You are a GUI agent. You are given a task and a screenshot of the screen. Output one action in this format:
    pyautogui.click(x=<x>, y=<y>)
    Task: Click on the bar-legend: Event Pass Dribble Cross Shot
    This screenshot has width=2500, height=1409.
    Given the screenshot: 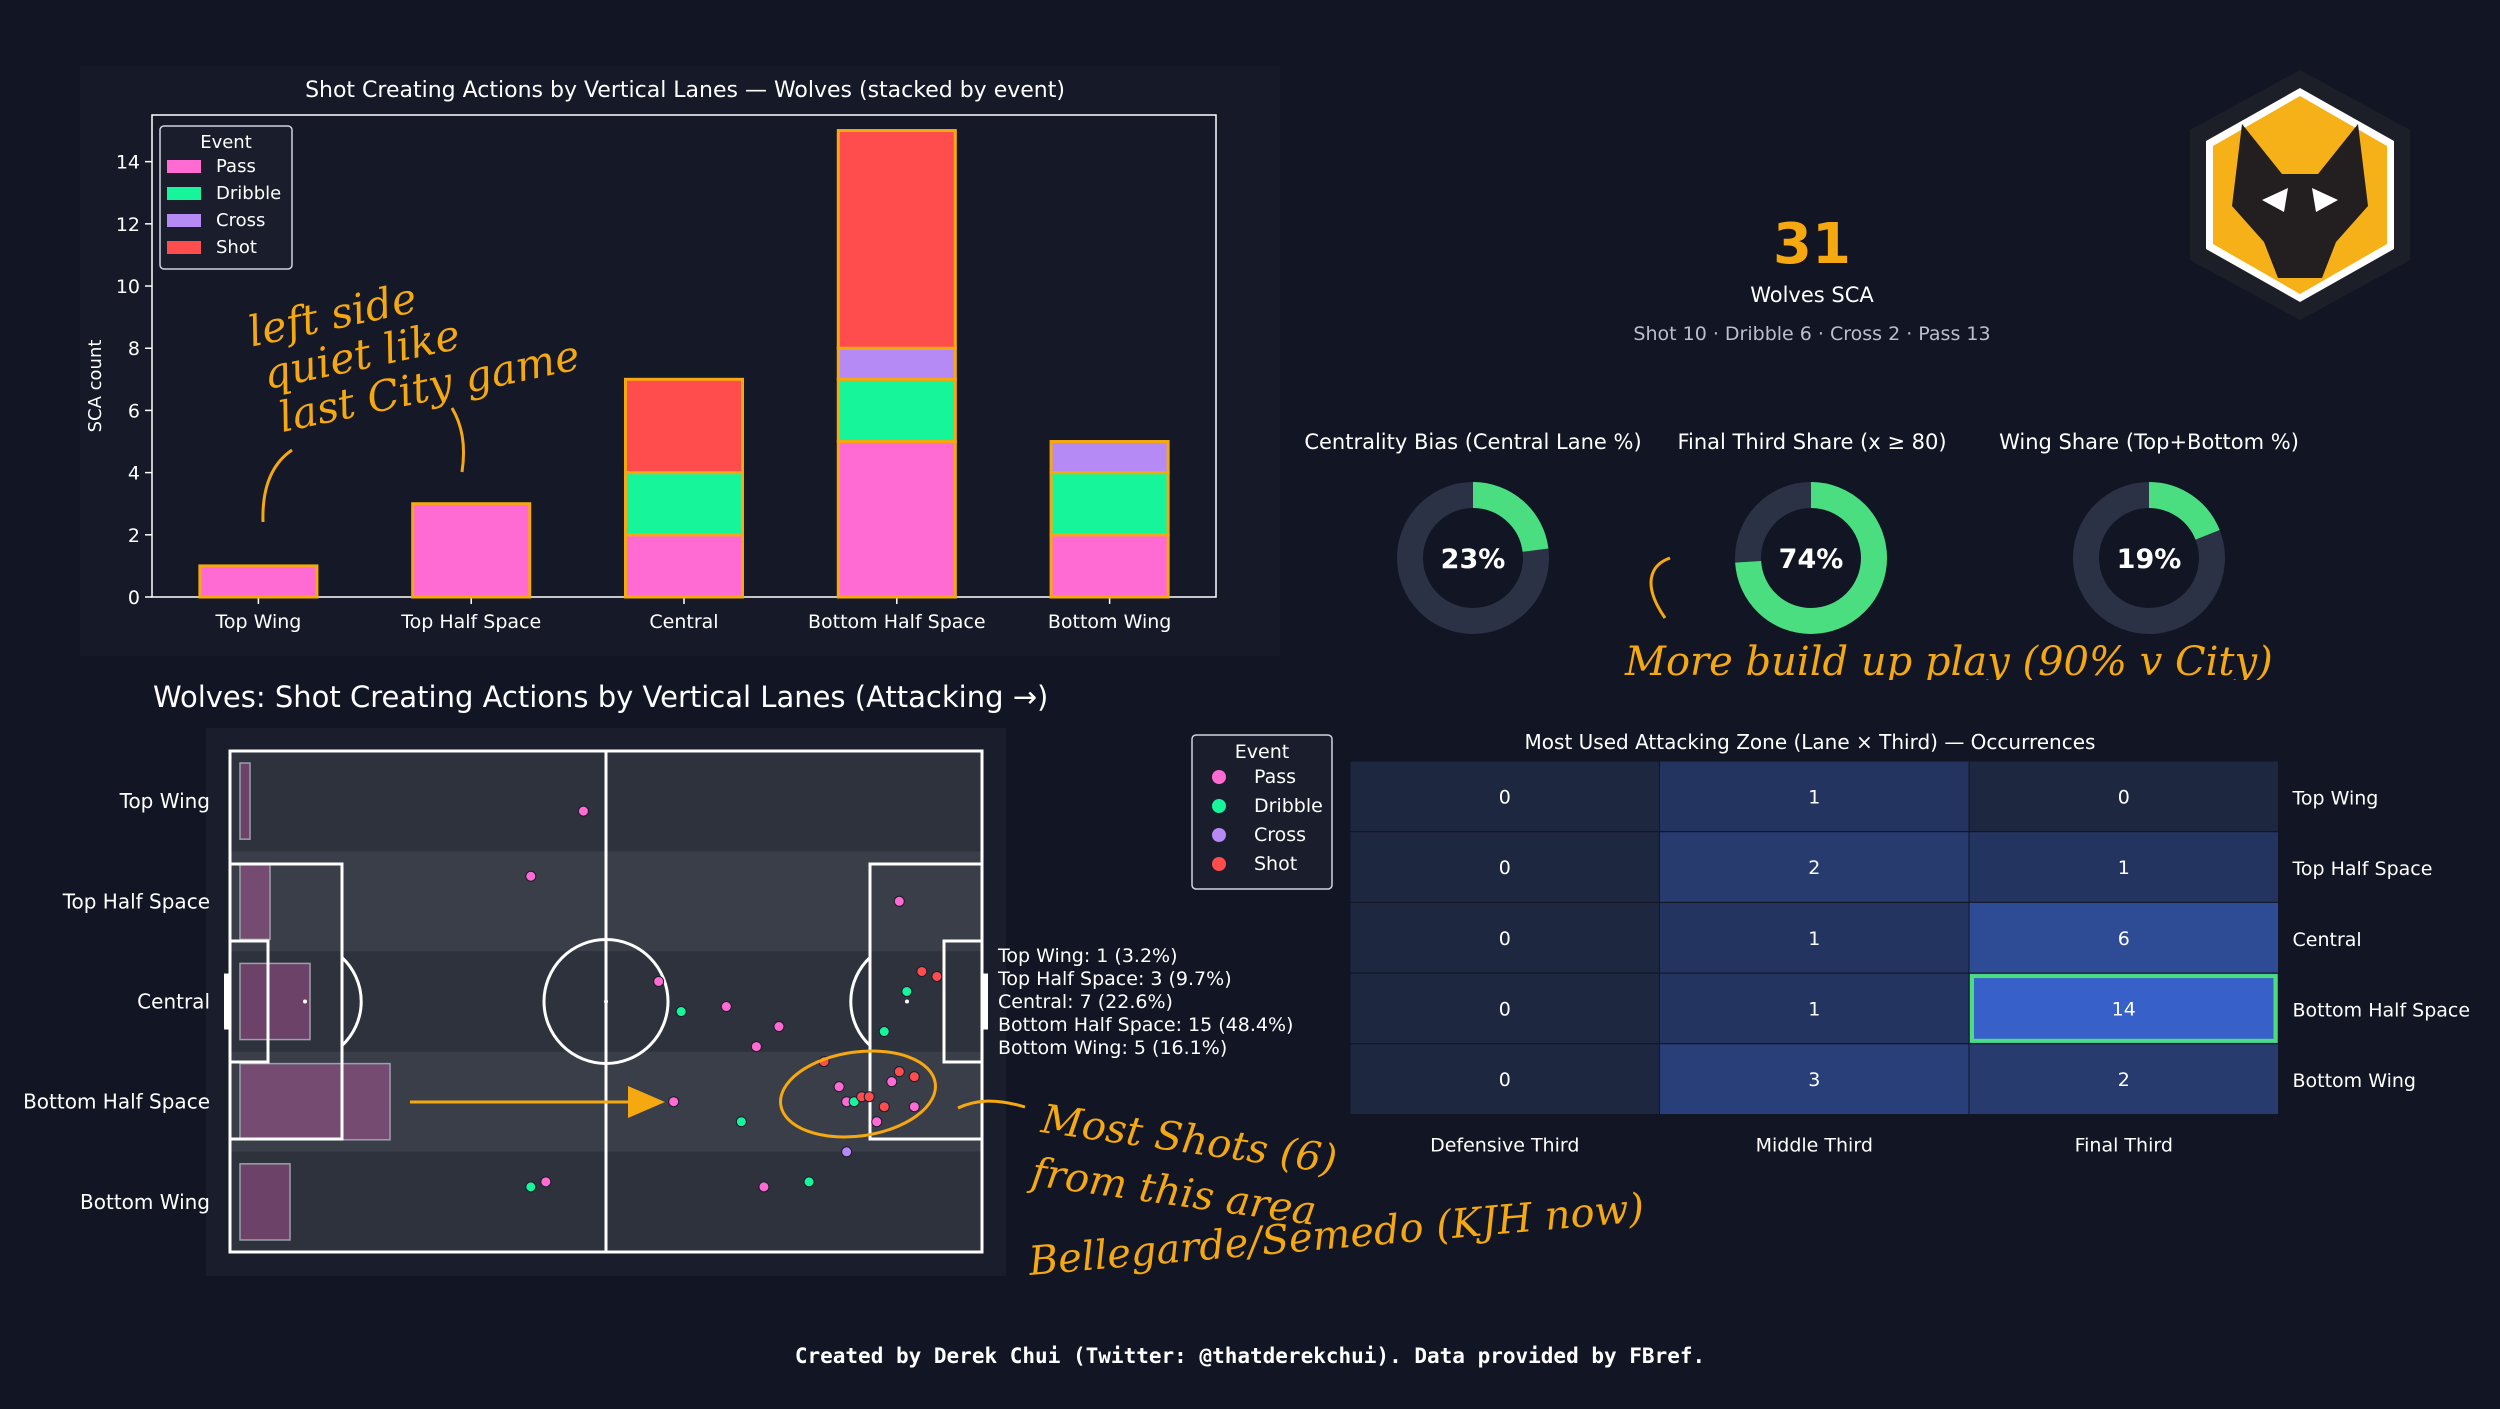 What is the action you would take?
    pyautogui.click(x=226, y=197)
    